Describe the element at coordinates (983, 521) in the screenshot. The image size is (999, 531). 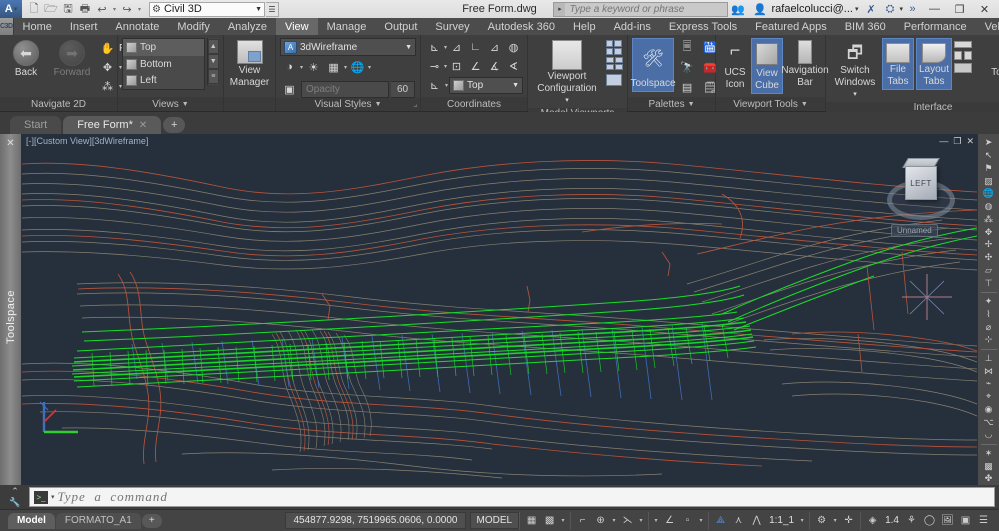
I see `customization-menu-icon: ☰` at that location.